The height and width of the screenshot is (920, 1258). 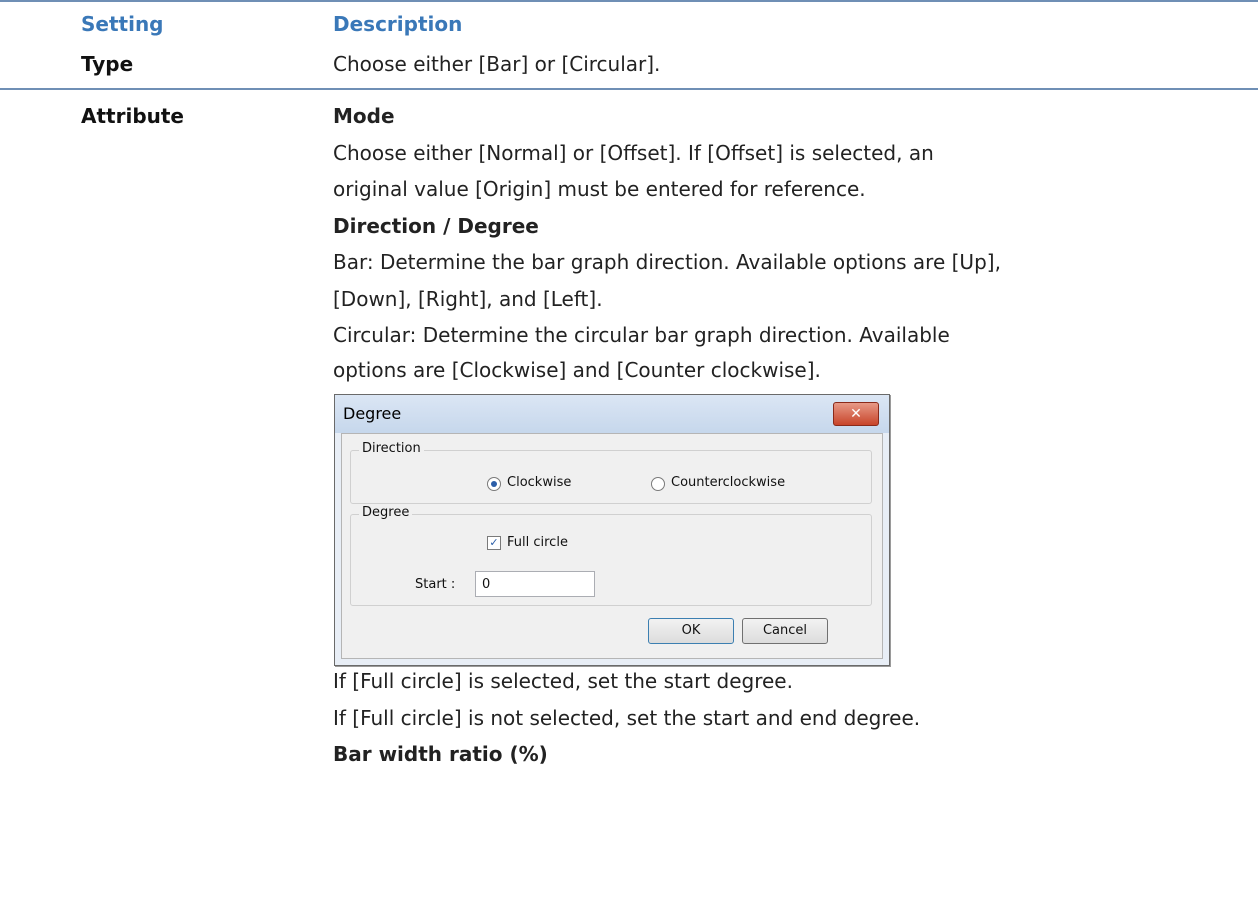 What do you see at coordinates (107, 64) in the screenshot?
I see `setting-type: Type` at bounding box center [107, 64].